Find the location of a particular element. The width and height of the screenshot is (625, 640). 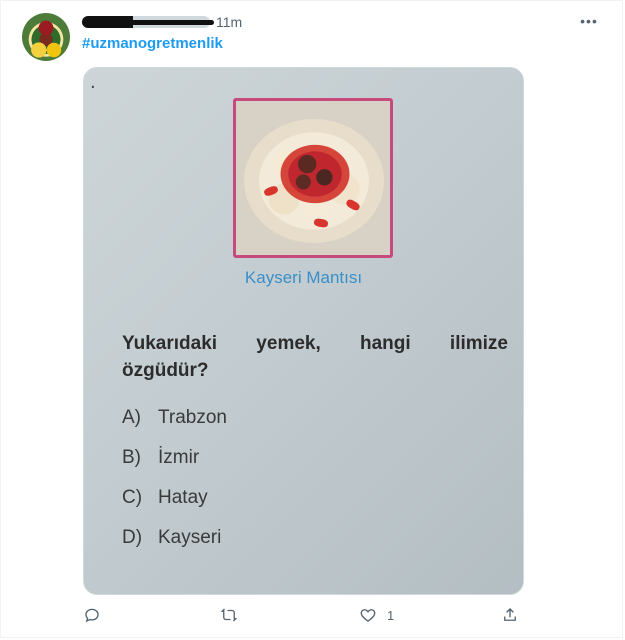

avatar is located at coordinates (46, 37).